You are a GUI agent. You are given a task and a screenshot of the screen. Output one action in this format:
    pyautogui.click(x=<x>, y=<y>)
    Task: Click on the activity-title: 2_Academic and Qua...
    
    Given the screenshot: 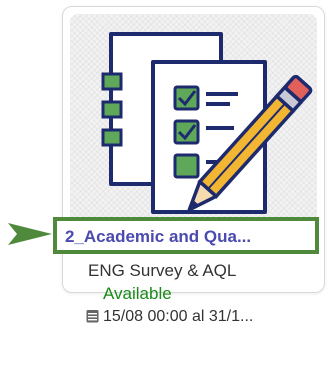 What is the action you would take?
    pyautogui.click(x=190, y=237)
    